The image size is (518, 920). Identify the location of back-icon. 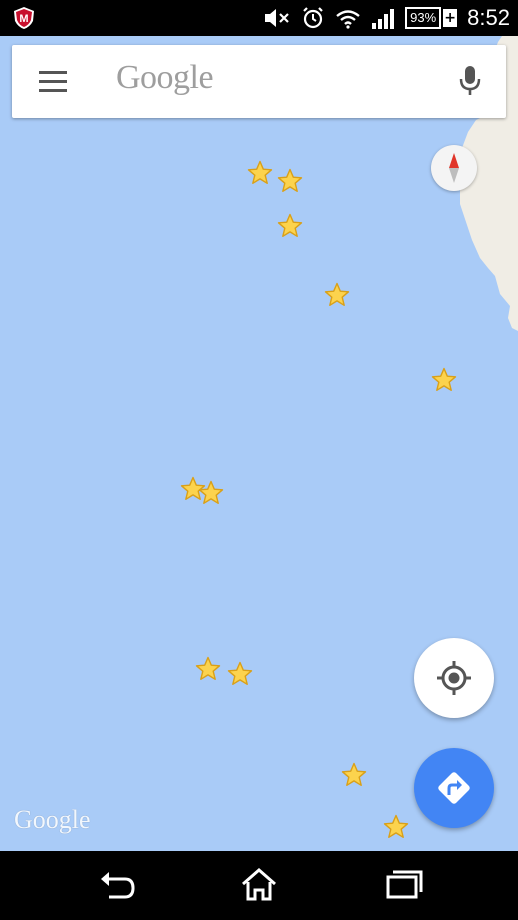
(118, 885).